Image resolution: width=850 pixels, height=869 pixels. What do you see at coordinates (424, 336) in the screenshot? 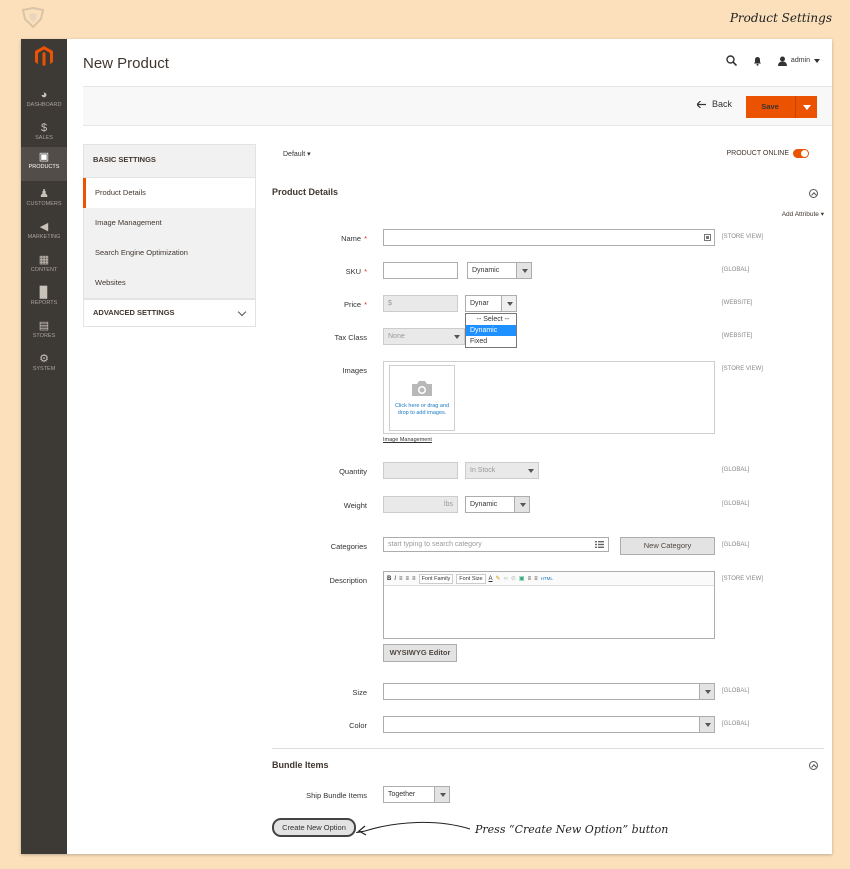
I see `tax-class-select: None` at bounding box center [424, 336].